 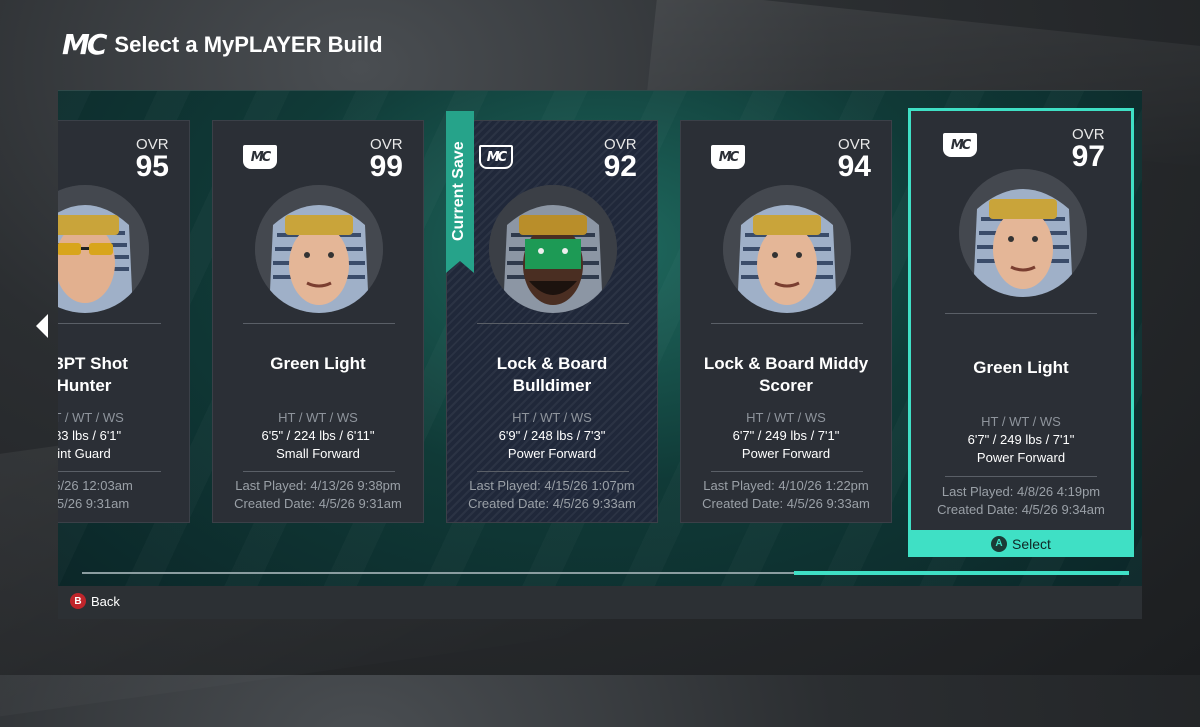 I want to click on back-button: B Back, so click(x=95, y=601).